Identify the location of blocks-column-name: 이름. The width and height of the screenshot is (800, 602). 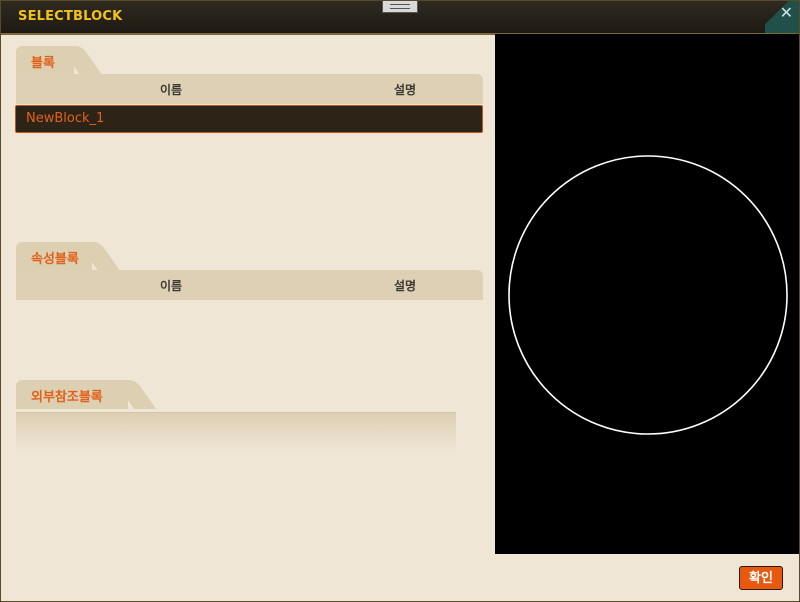
(171, 90).